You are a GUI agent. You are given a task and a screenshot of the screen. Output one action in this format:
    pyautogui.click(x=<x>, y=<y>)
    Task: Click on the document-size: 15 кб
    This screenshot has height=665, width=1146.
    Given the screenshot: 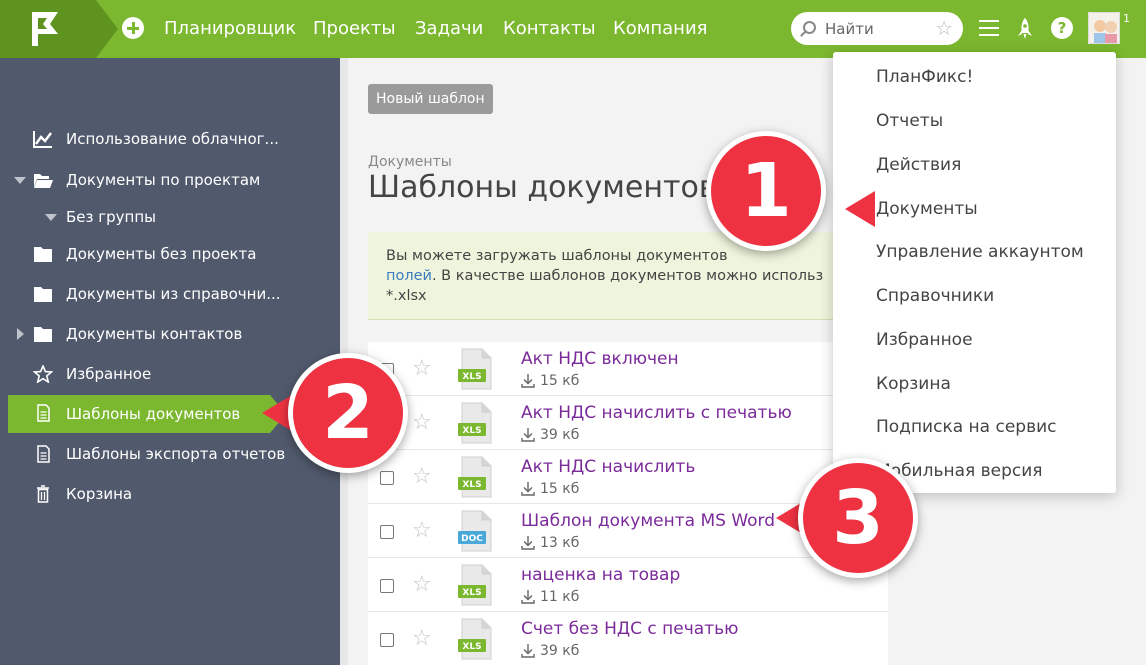 What is the action you would take?
    pyautogui.click(x=560, y=489)
    